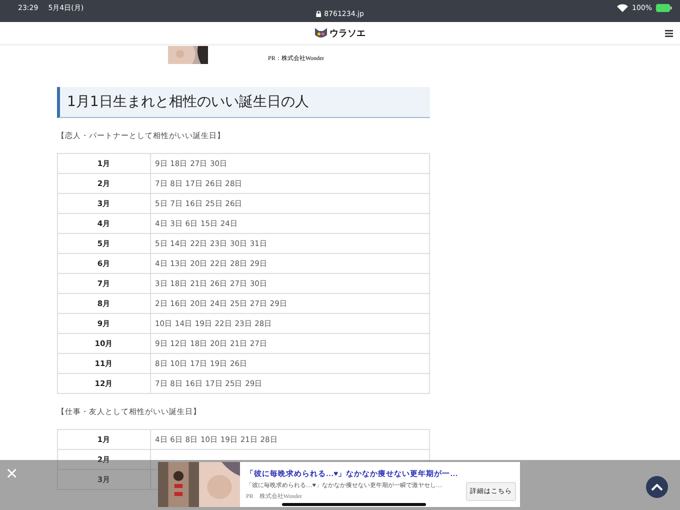 This screenshot has height=510, width=680. I want to click on scroll-top-button, so click(657, 487).